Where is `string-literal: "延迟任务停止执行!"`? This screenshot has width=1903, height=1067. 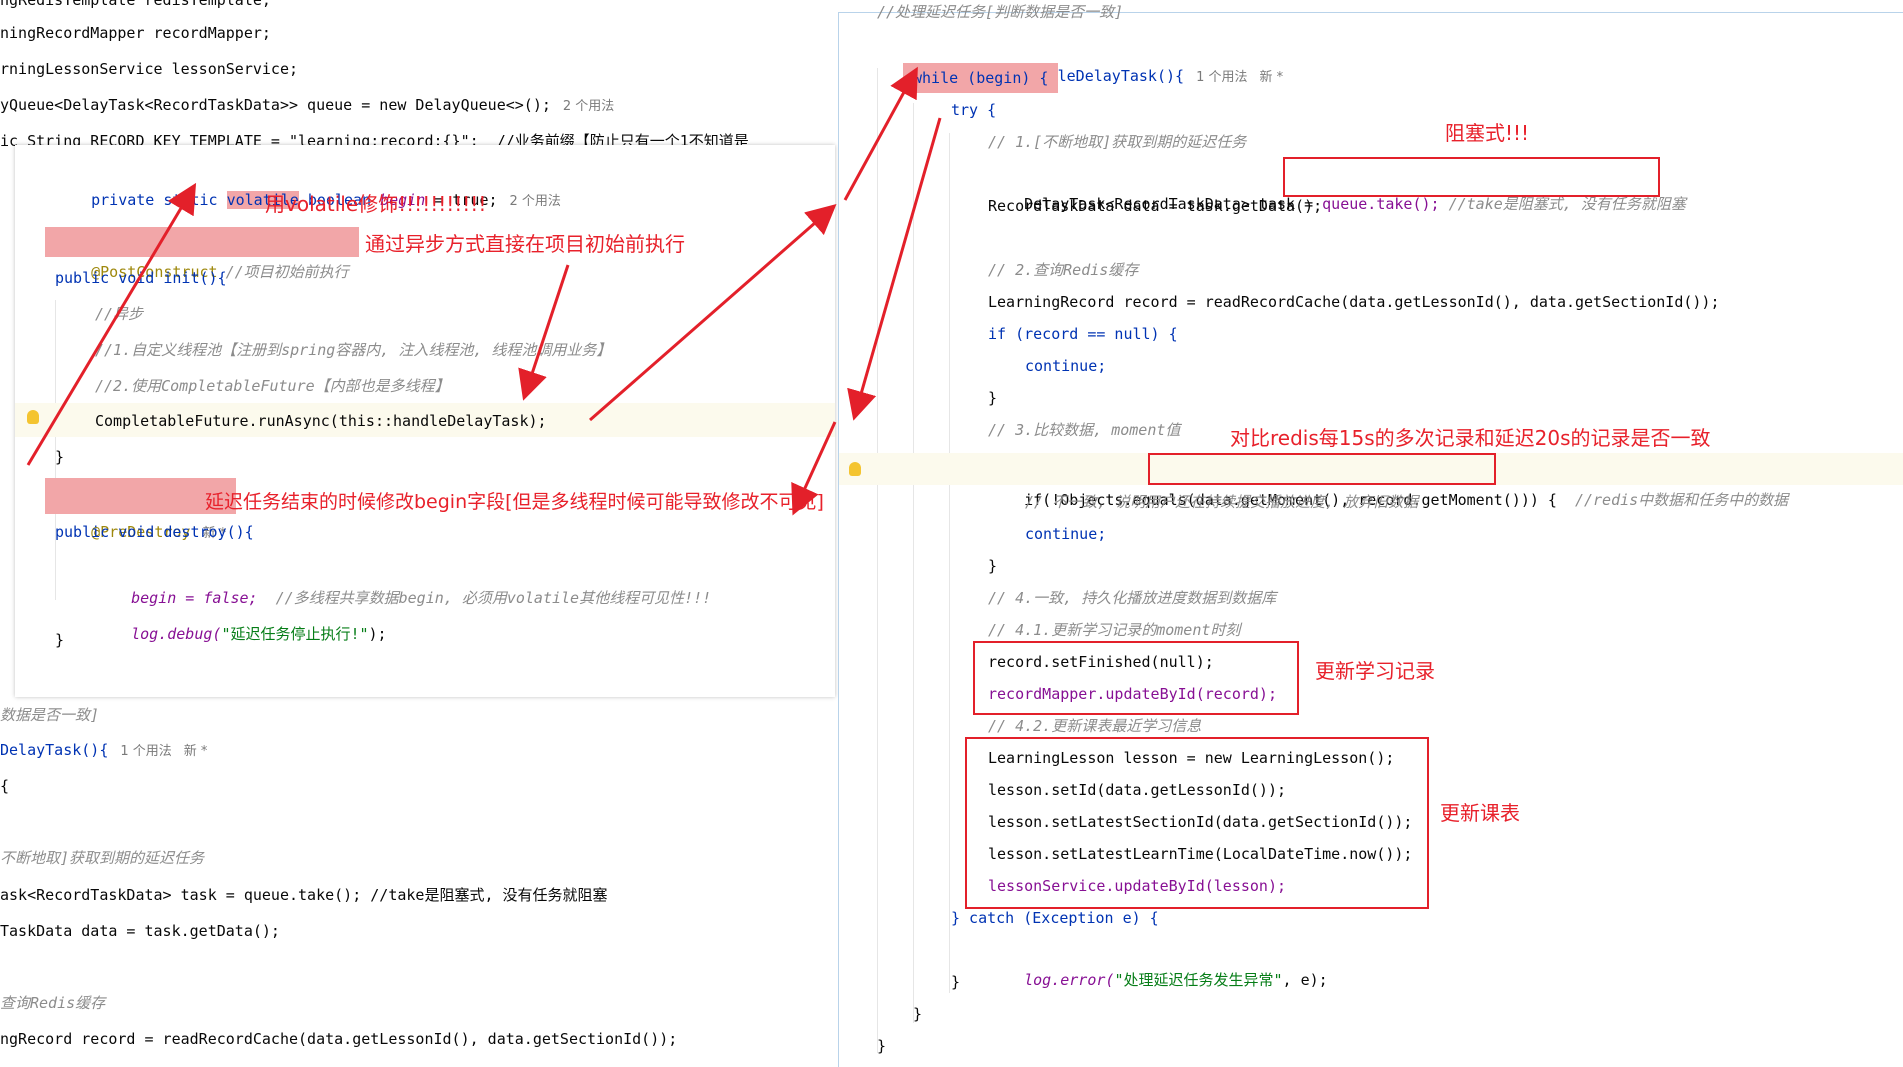 string-literal: "延迟任务停止执行!" is located at coordinates (295, 634).